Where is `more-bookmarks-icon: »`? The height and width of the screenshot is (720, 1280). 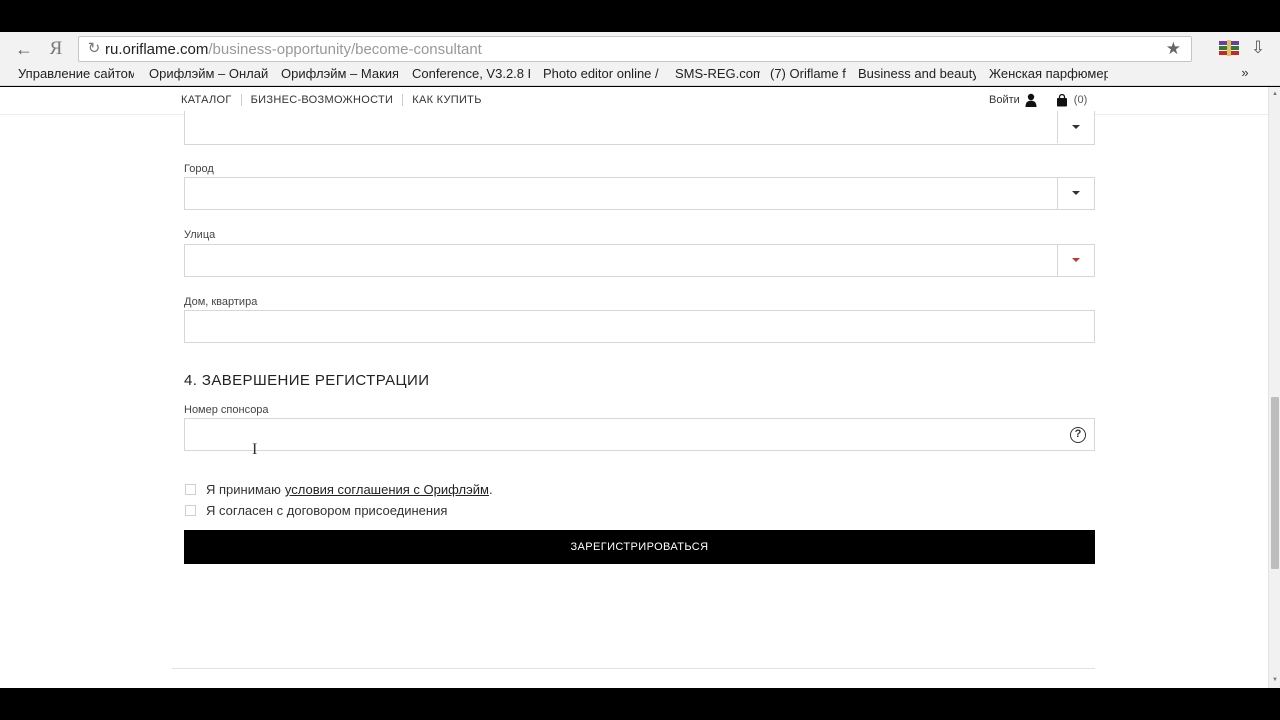 more-bookmarks-icon: » is located at coordinates (1245, 72).